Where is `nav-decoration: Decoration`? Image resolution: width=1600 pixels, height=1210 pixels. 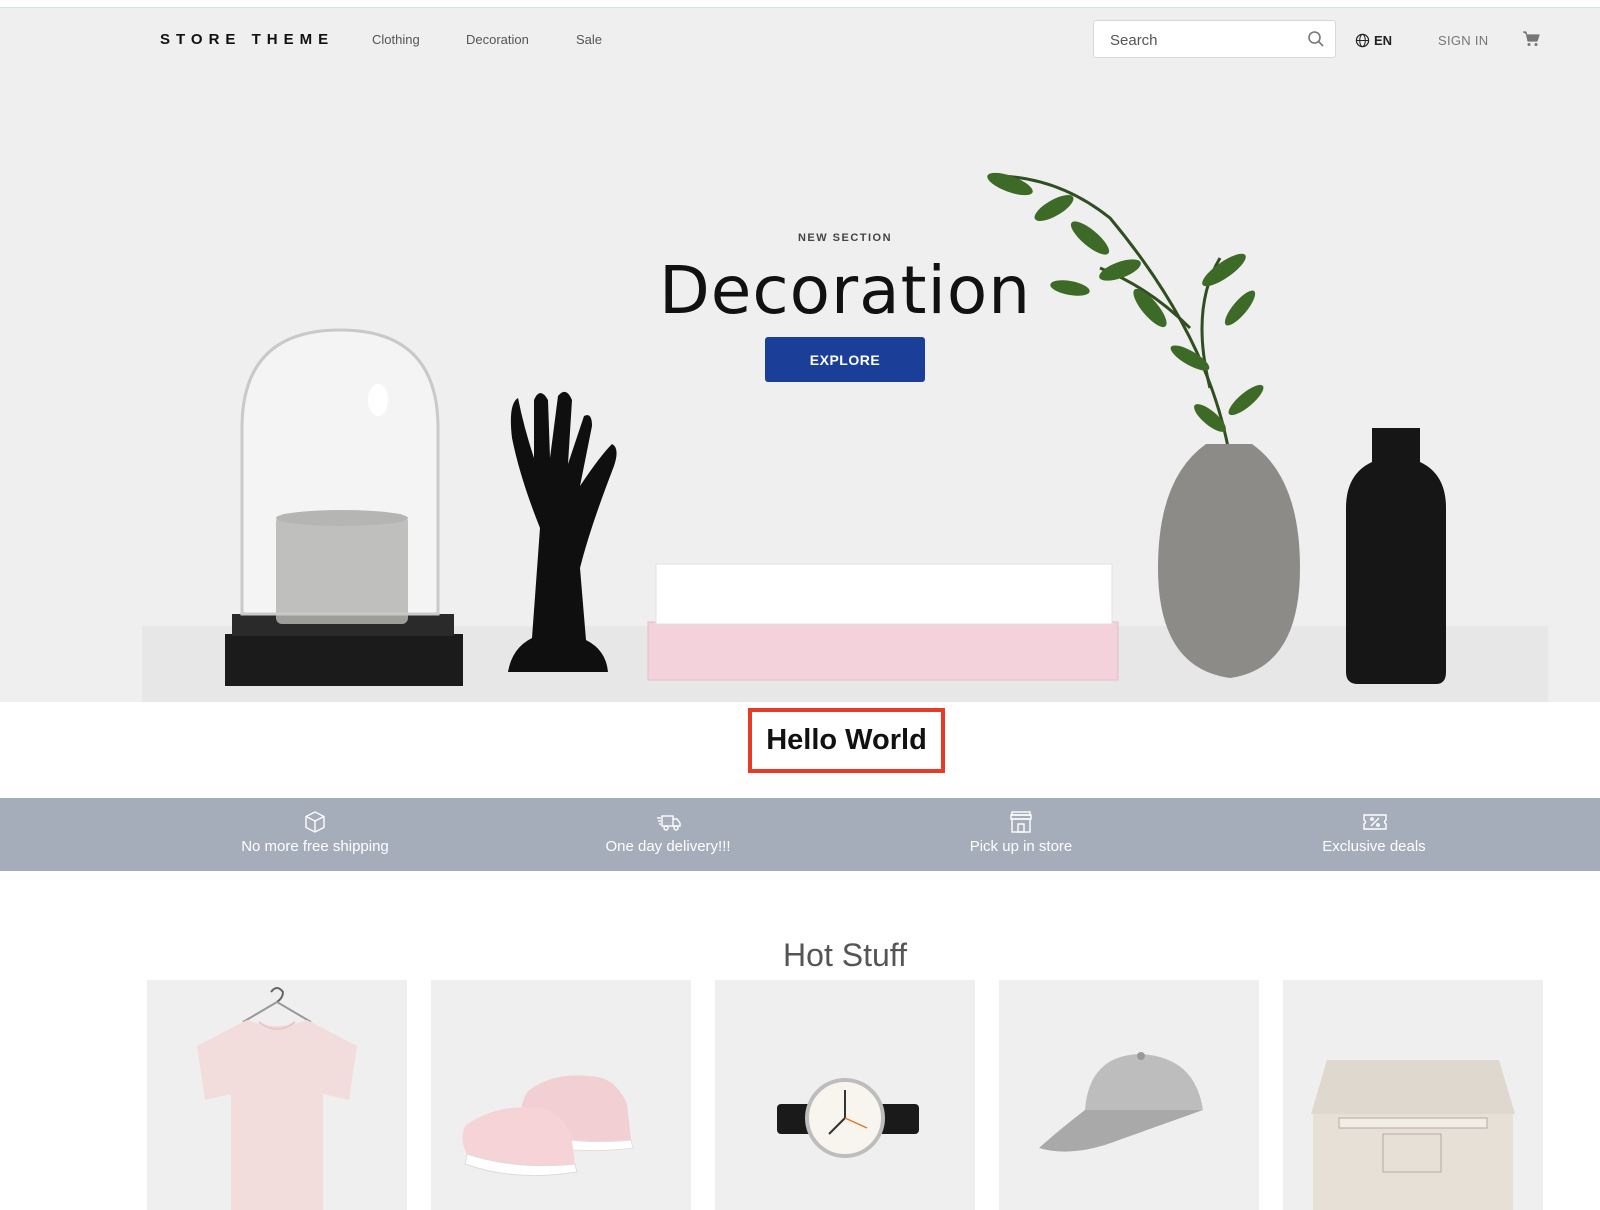 nav-decoration: Decoration is located at coordinates (497, 39).